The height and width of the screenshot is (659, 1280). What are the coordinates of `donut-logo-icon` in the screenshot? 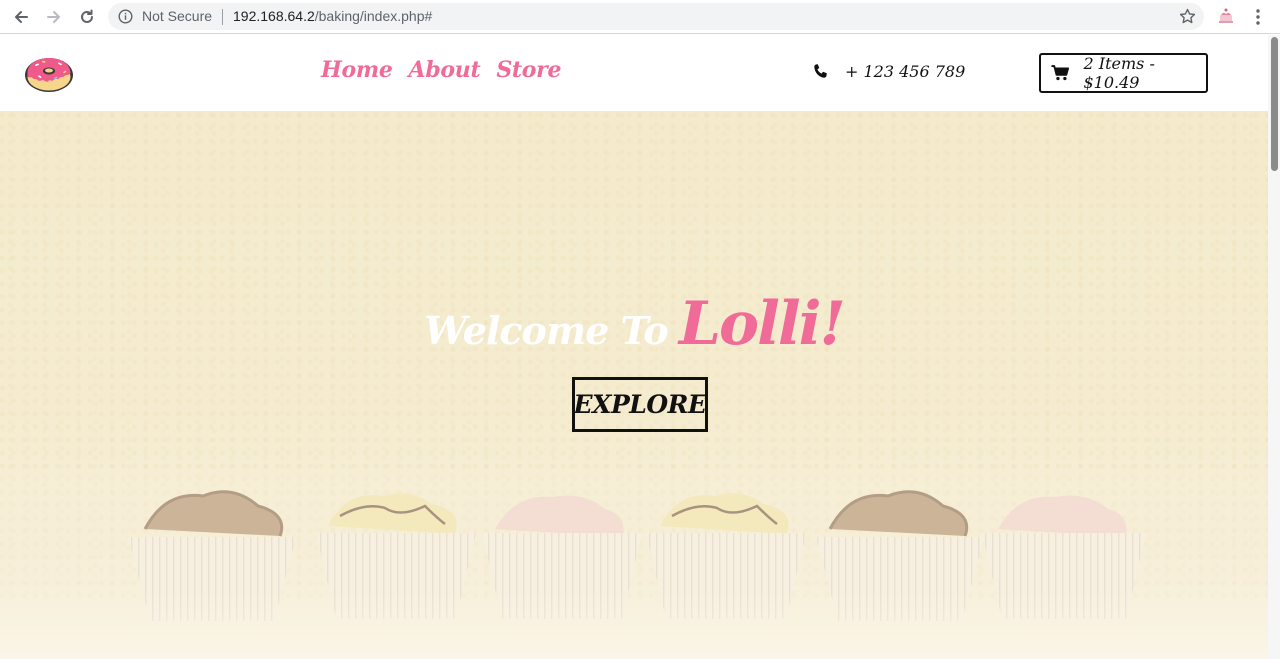 It's located at (49, 73).